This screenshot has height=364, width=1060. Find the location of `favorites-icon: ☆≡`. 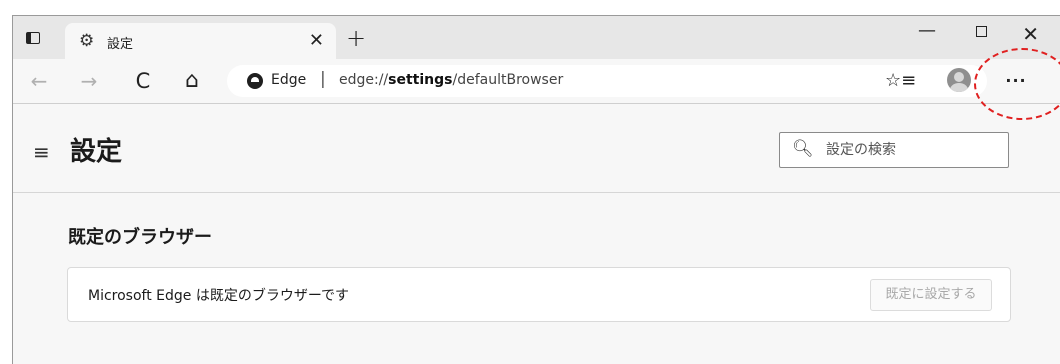

favorites-icon: ☆≡ is located at coordinates (900, 81).